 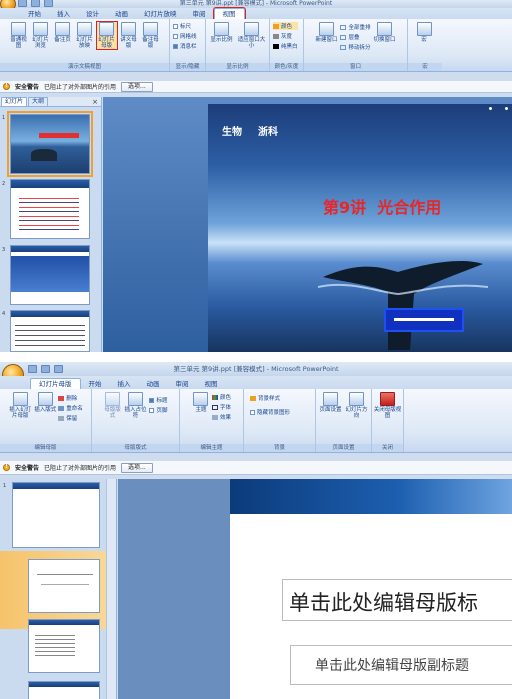 I want to click on notes-master-icon, so click(x=150, y=29).